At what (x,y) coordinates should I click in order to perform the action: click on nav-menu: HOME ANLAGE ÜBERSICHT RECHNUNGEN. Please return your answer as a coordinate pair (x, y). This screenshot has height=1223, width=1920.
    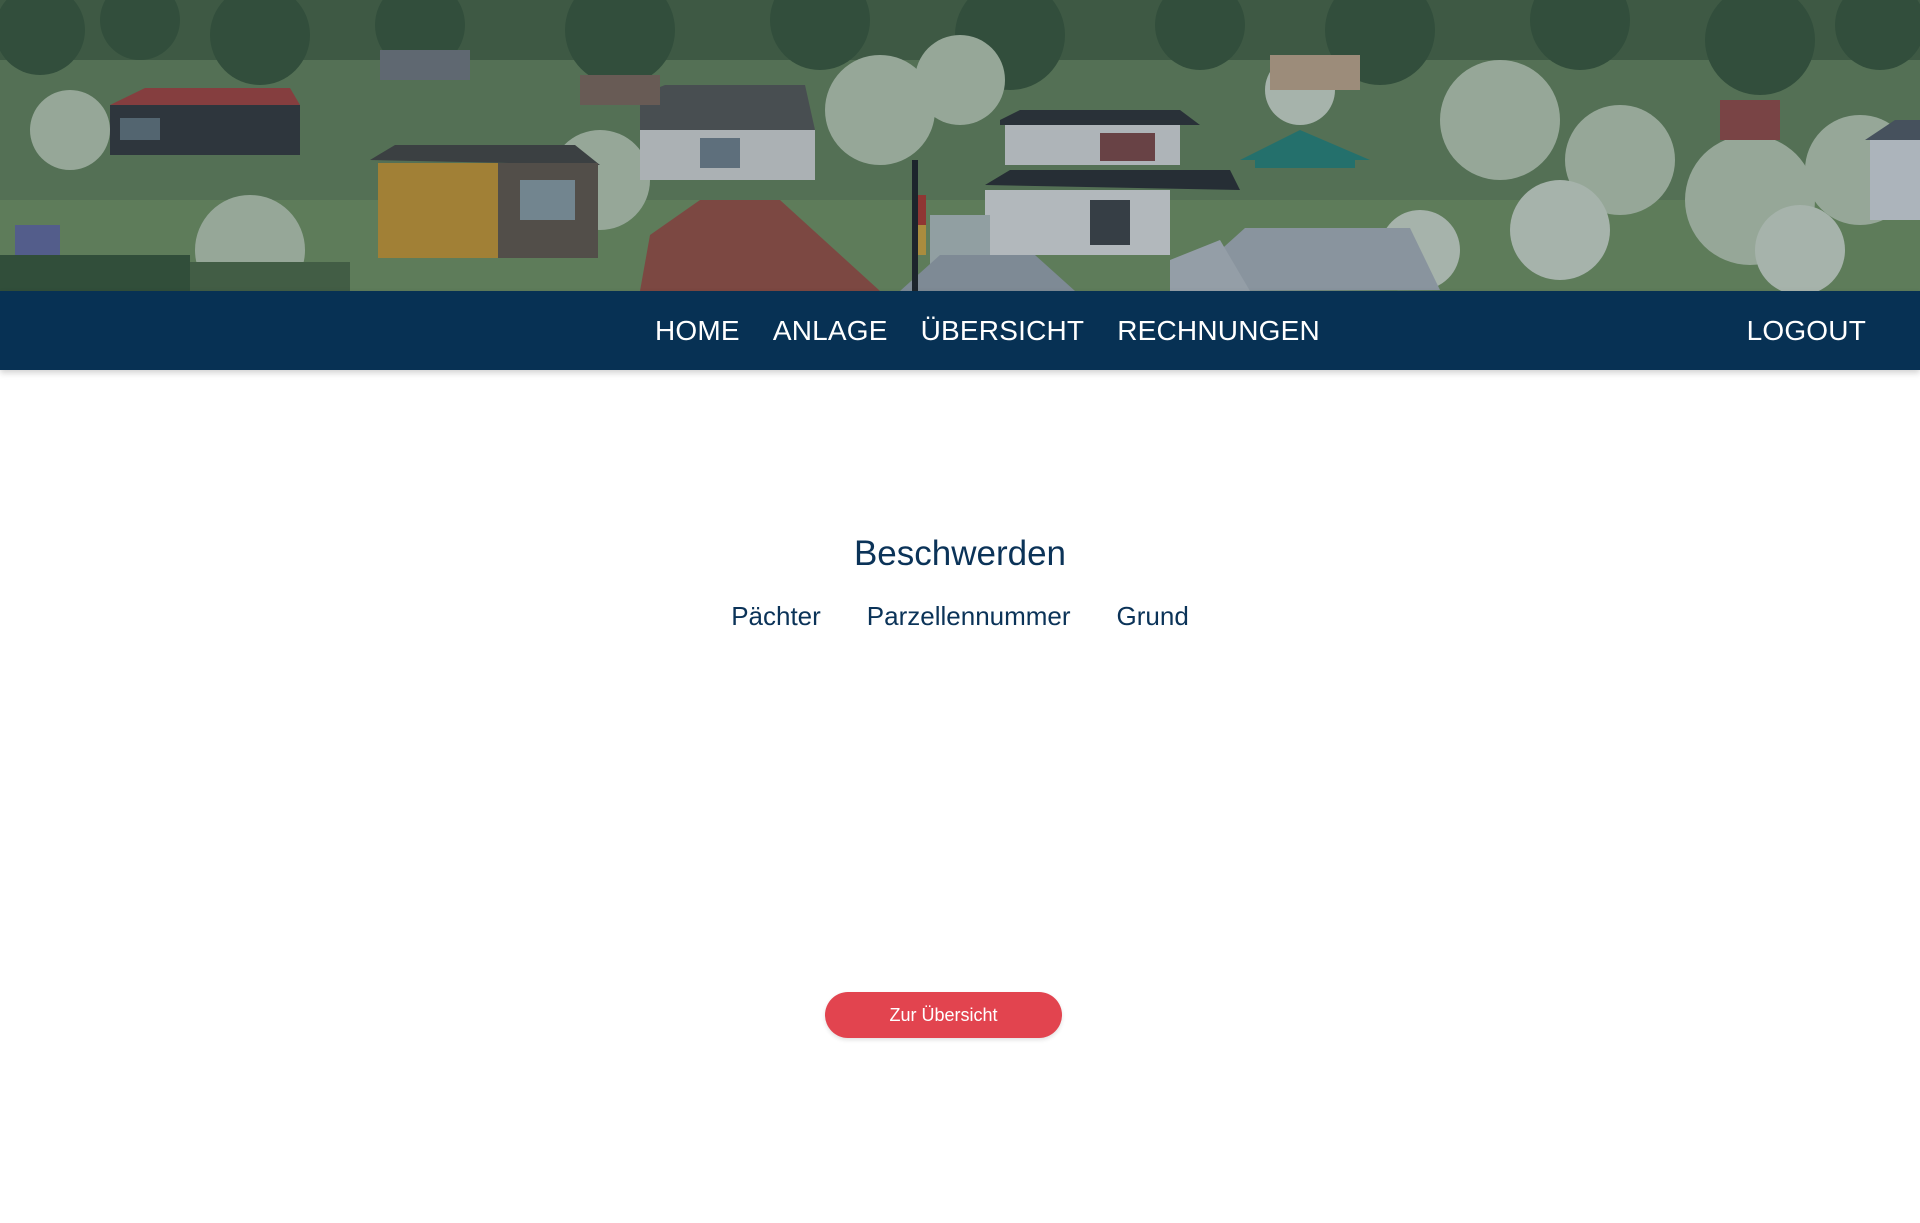
    Looking at the image, I should click on (987, 330).